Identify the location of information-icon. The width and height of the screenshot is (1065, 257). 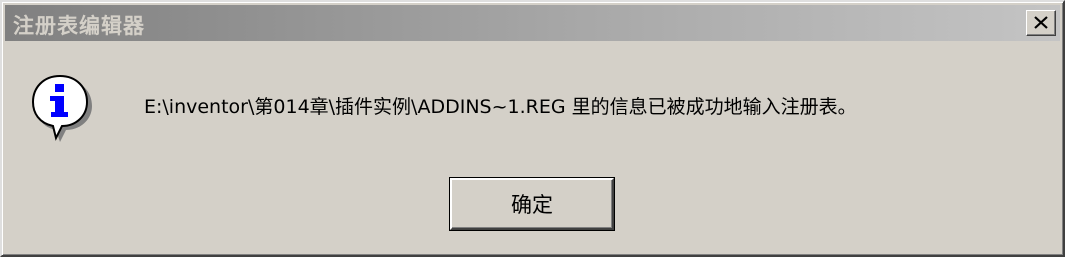
(61, 108).